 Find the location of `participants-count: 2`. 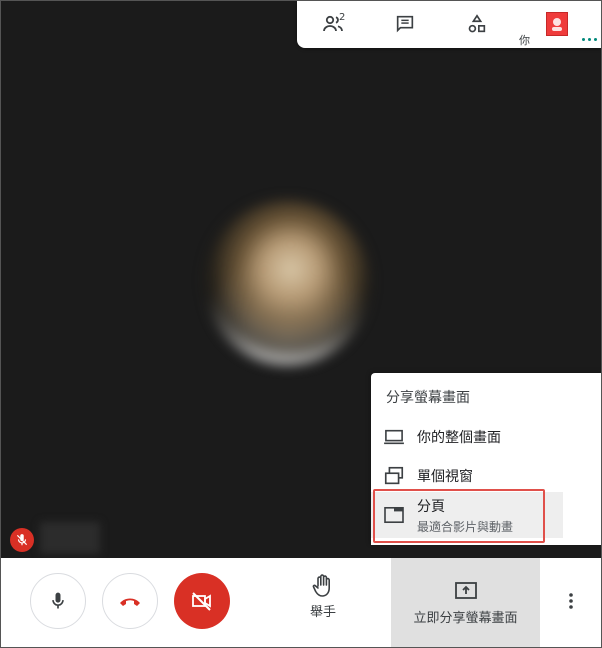

participants-count: 2 is located at coordinates (342, 17).